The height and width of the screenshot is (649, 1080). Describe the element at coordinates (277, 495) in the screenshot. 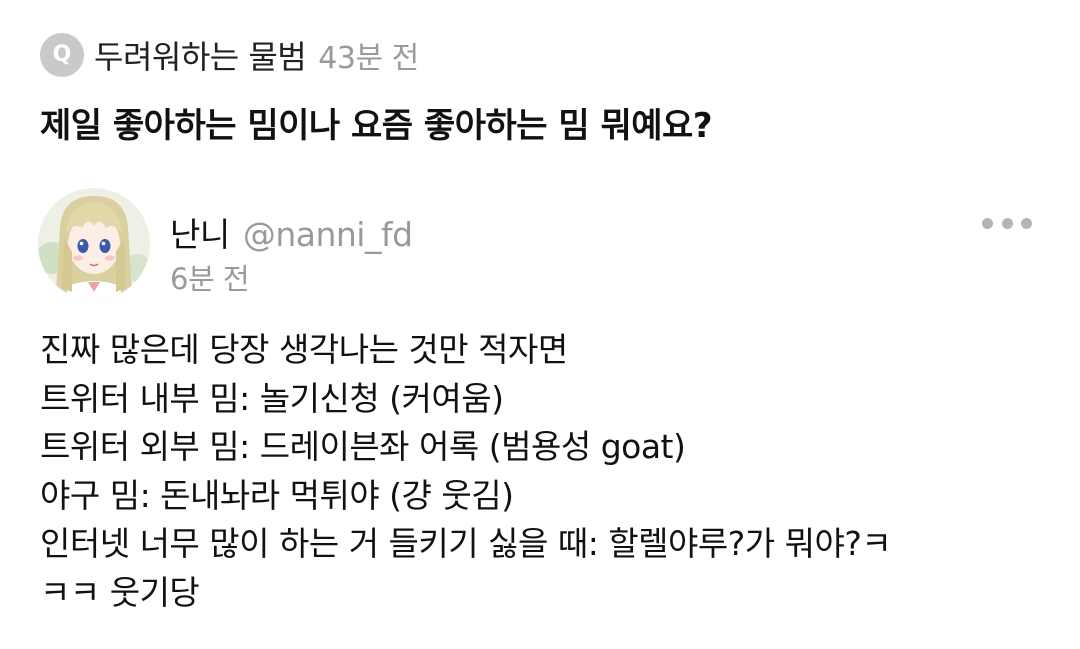

I see `answer-line: 야구 밈: 돈내놔라 먹튀야 (걍 웃김)` at that location.